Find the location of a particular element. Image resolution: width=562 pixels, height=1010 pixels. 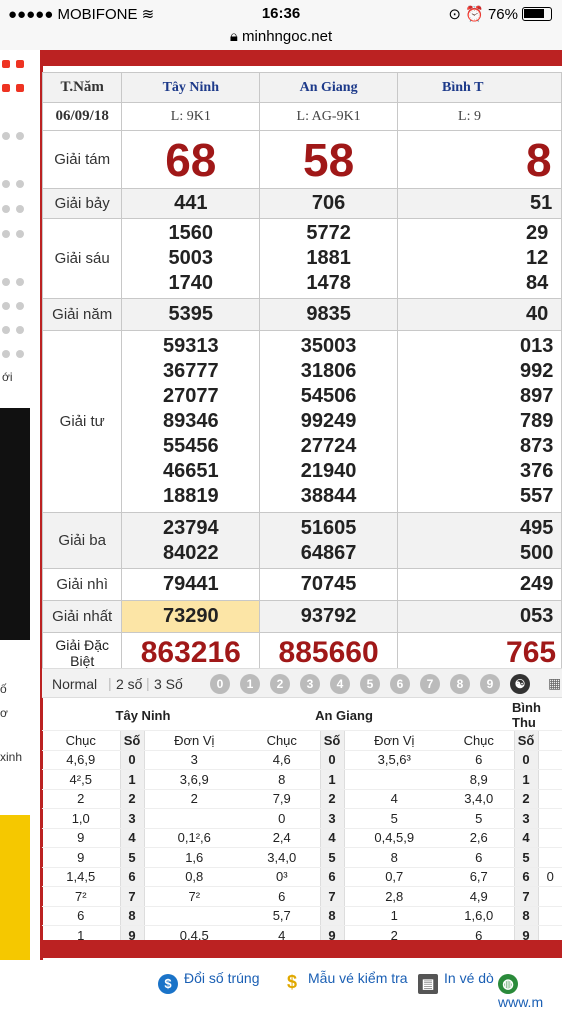

prize-4-number: 873 is located at coordinates (537, 446).